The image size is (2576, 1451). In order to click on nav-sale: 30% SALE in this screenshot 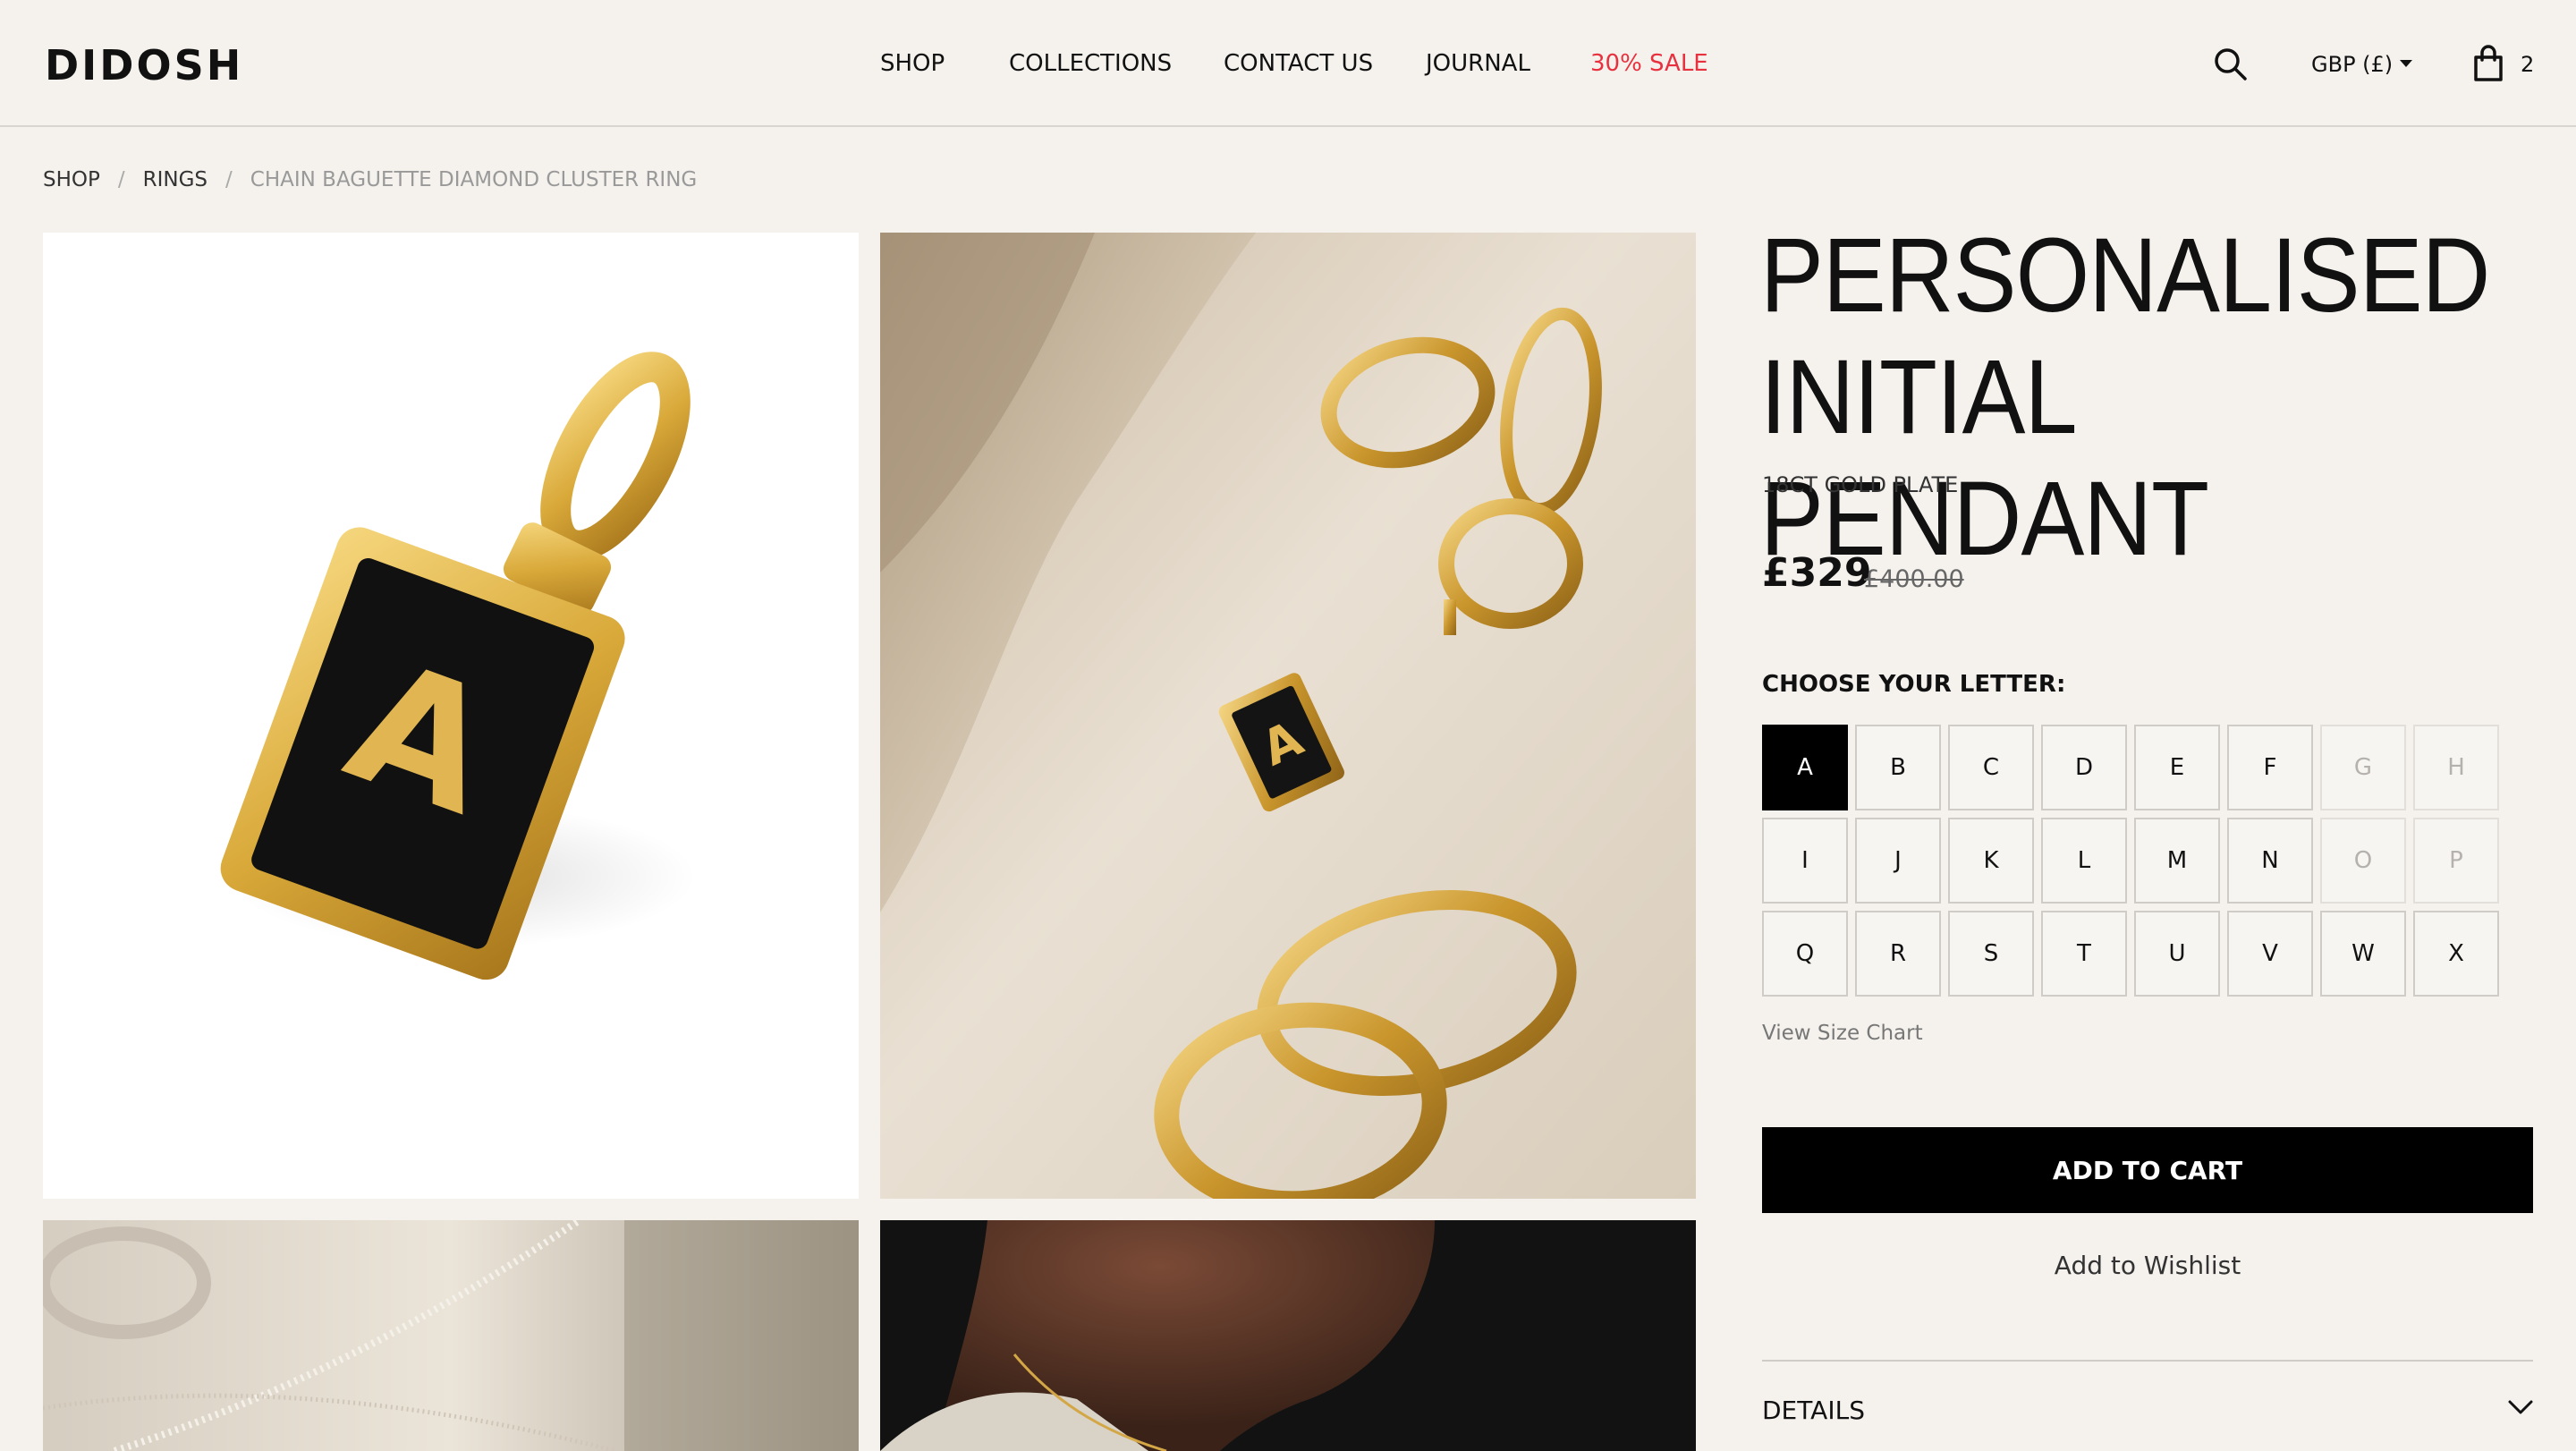, I will do `click(1649, 64)`.